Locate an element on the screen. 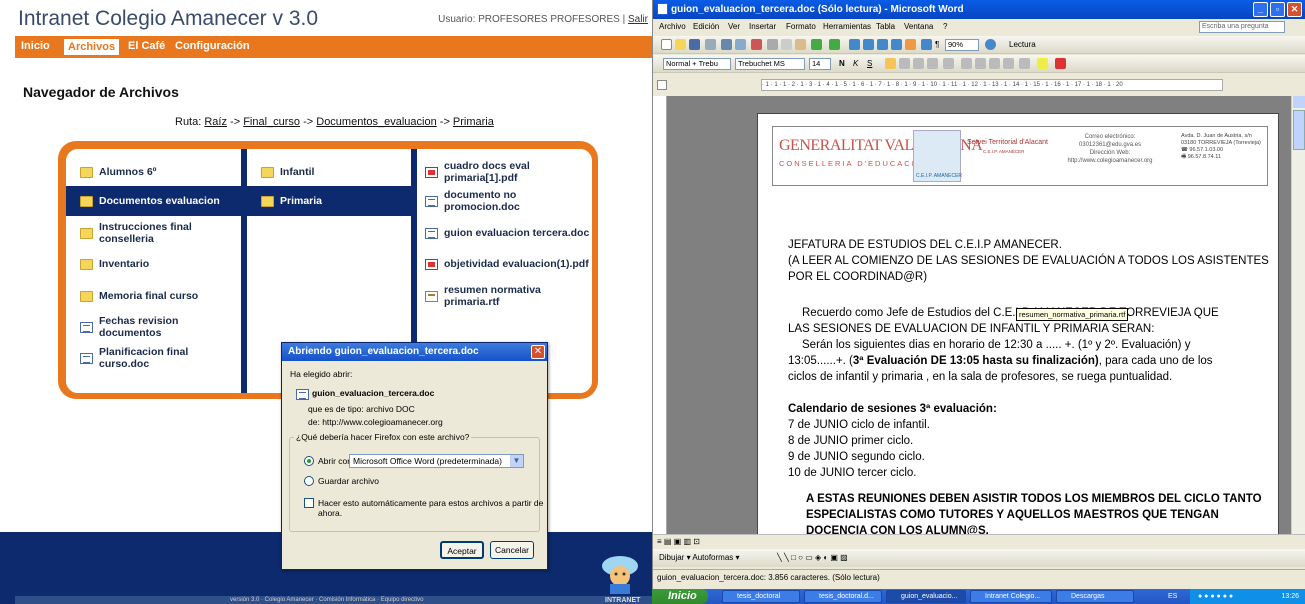  scroll-up-icon is located at coordinates (1299, 102).